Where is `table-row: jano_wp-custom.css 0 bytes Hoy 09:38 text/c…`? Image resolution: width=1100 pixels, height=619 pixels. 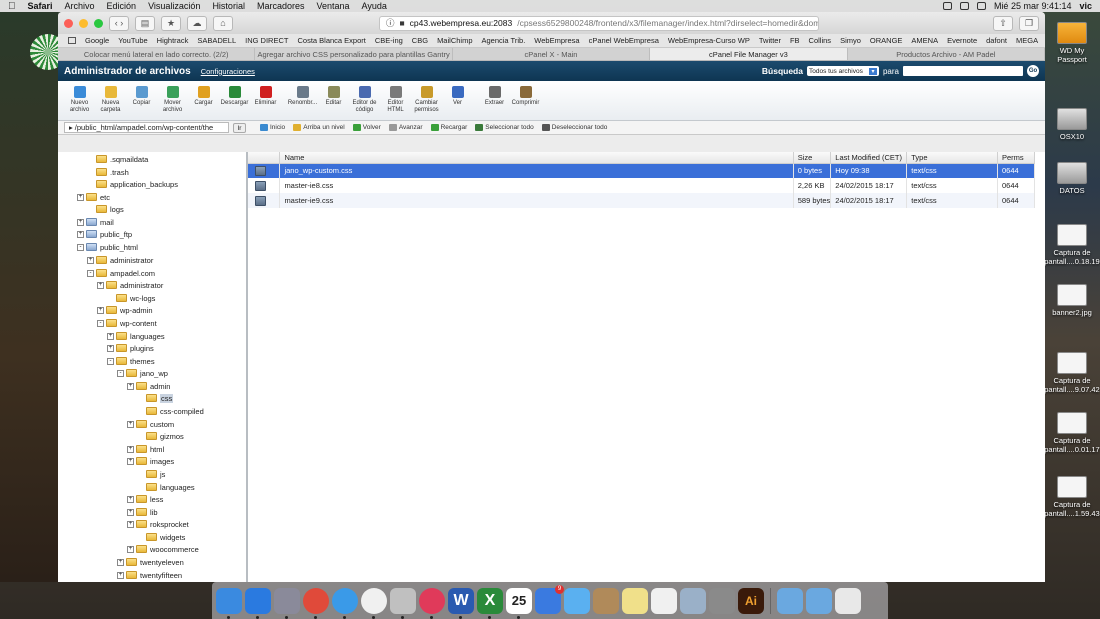 table-row: jano_wp-custom.css 0 bytes Hoy 09:38 text/c… is located at coordinates (641, 170).